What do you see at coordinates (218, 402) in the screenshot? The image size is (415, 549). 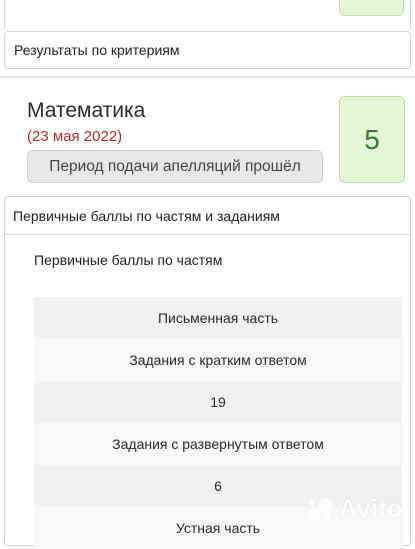 I see `table-row: 19` at bounding box center [218, 402].